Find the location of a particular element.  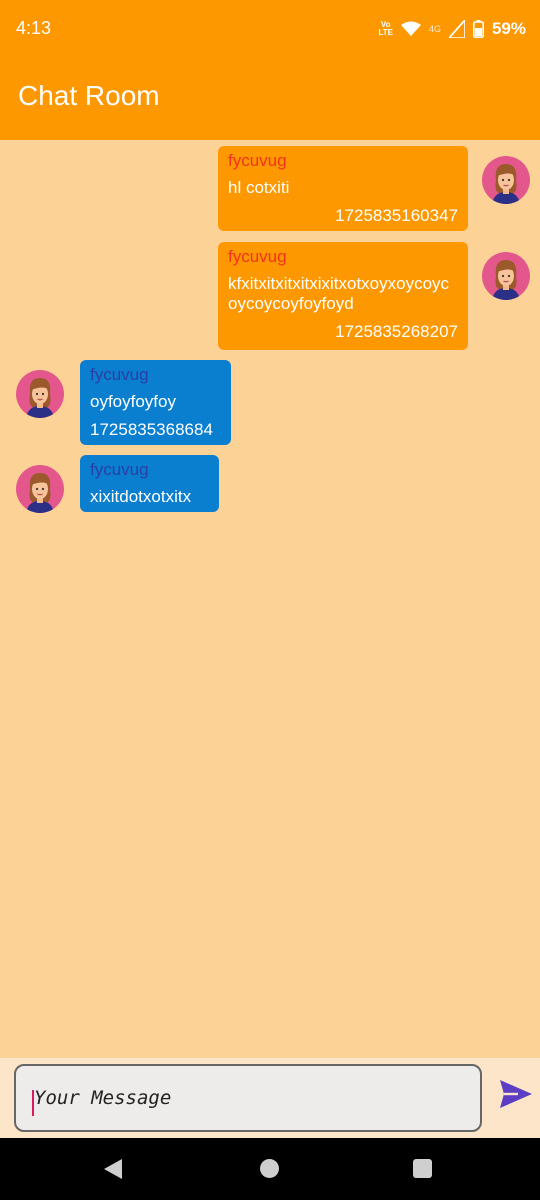

system-nav-bar is located at coordinates (270, 1169).